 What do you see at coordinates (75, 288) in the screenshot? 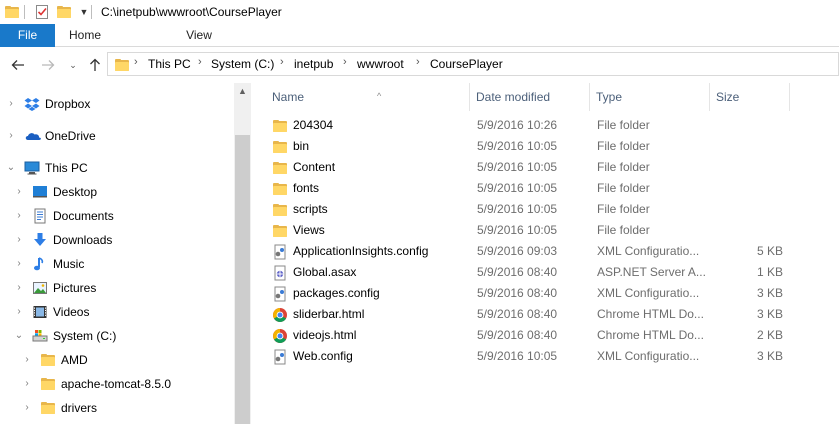
I see `nav-label: Pictures` at bounding box center [75, 288].